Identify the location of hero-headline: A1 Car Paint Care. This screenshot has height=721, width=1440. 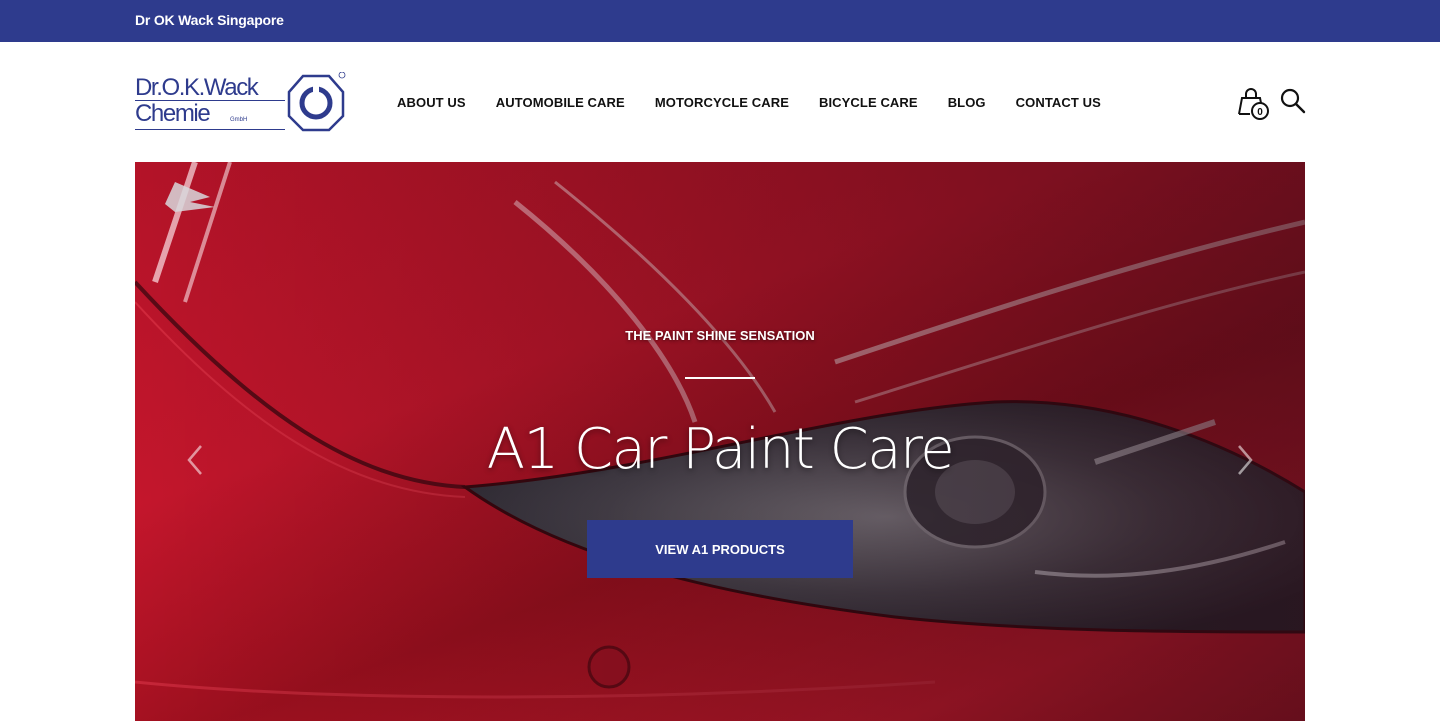
(720, 449).